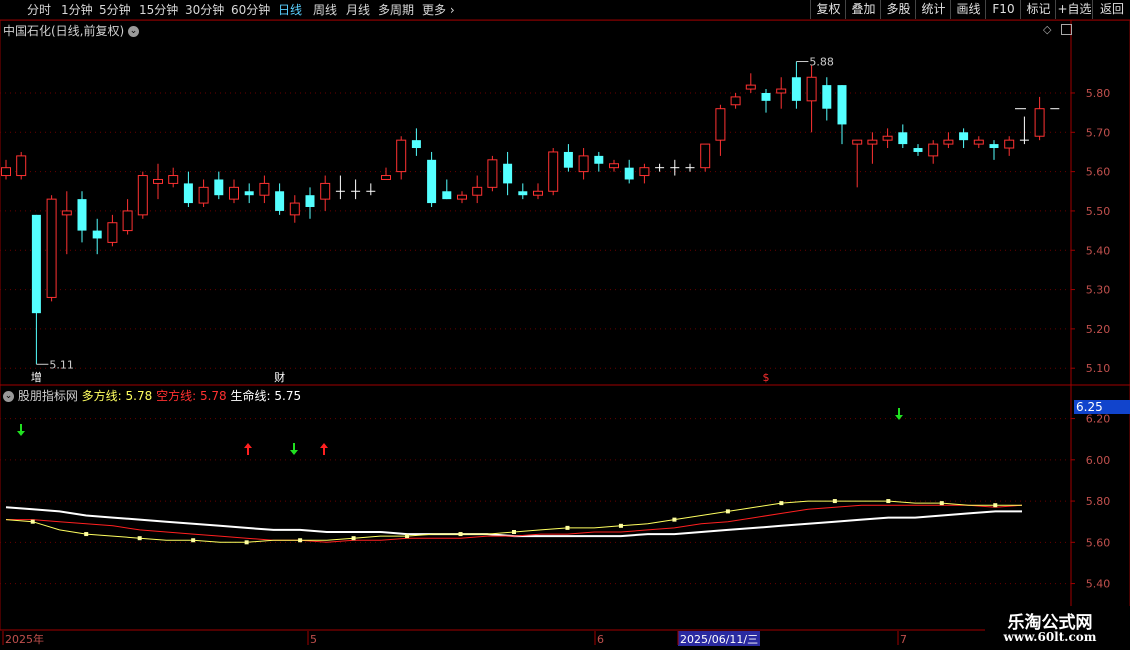  I want to click on indicator-tick-label: 6.00, so click(1098, 460).